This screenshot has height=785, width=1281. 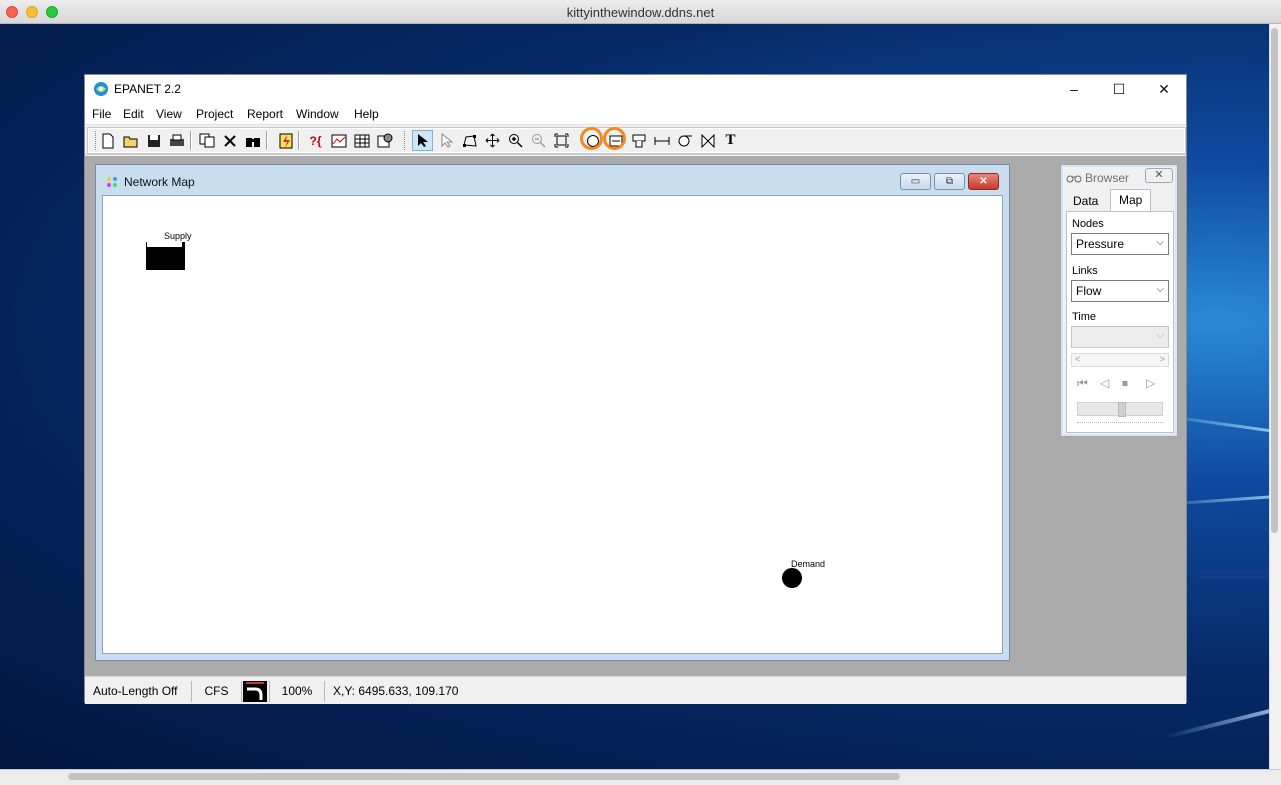 I want to click on viewer-vertical-scrollbar, so click(x=1274, y=280).